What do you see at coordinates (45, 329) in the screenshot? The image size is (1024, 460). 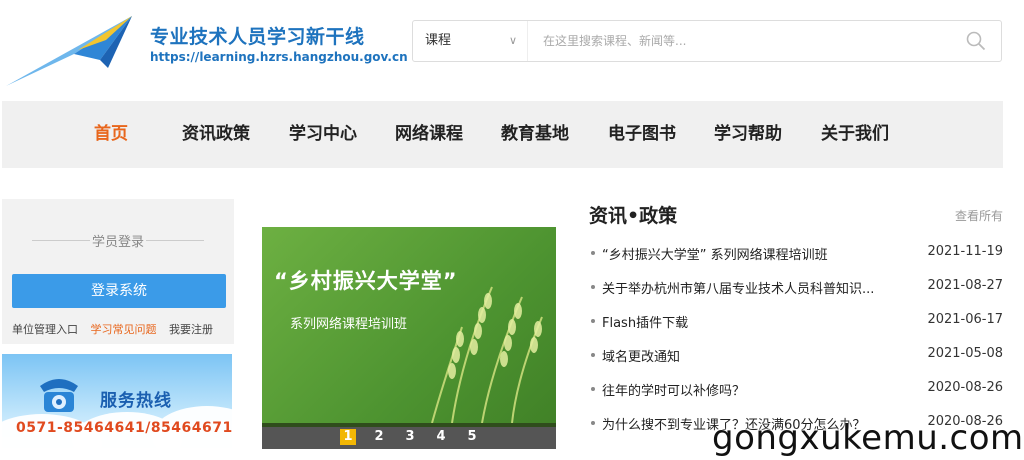 I see `unit-admin-link: 单位管理入口` at bounding box center [45, 329].